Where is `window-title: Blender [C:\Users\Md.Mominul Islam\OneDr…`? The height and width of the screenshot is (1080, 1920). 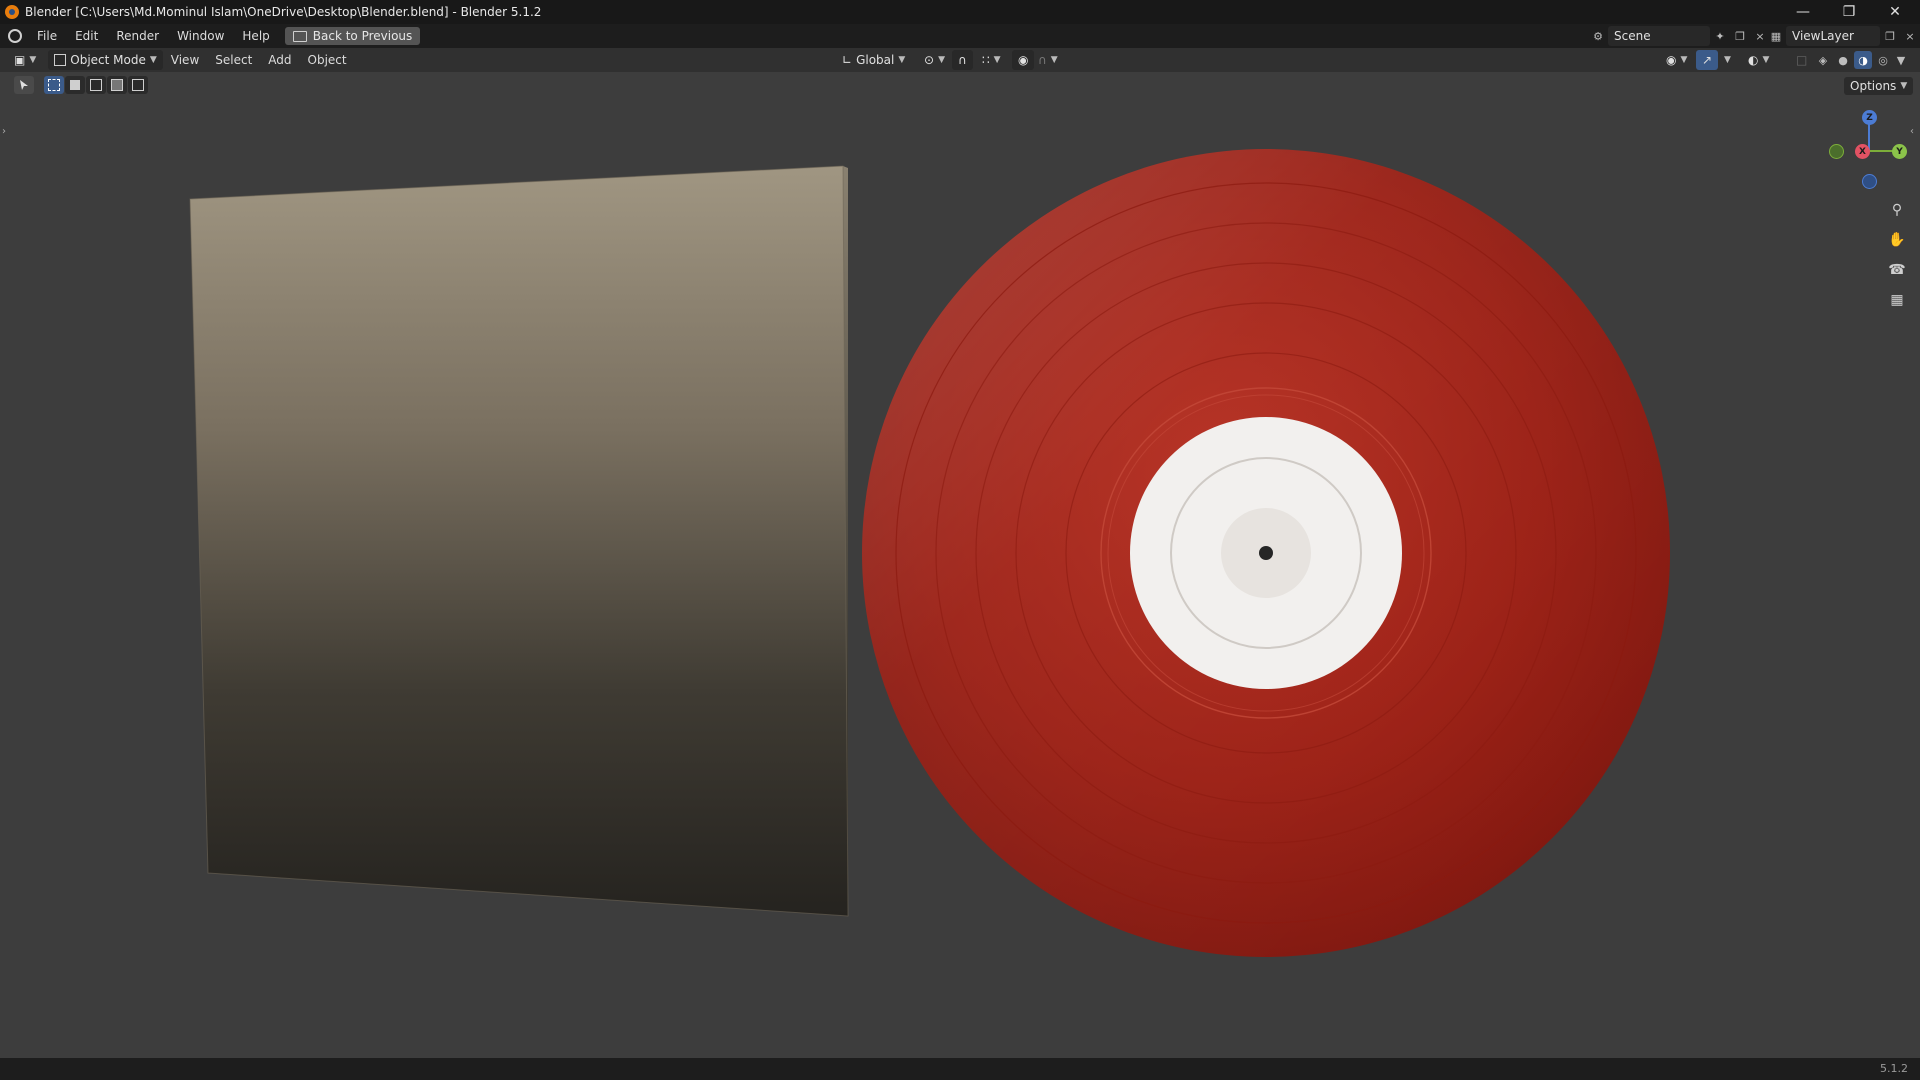 window-title: Blender [C:\Users\Md.Mominul Islam\OneDr… is located at coordinates (283, 12).